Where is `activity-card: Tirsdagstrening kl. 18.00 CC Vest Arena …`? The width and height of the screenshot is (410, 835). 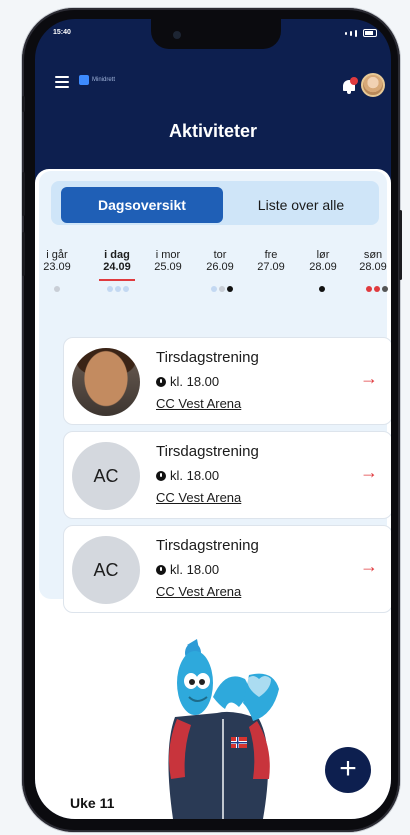
activity-card: Tirsdagstrening kl. 18.00 CC Vest Arena … is located at coordinates (227, 381).